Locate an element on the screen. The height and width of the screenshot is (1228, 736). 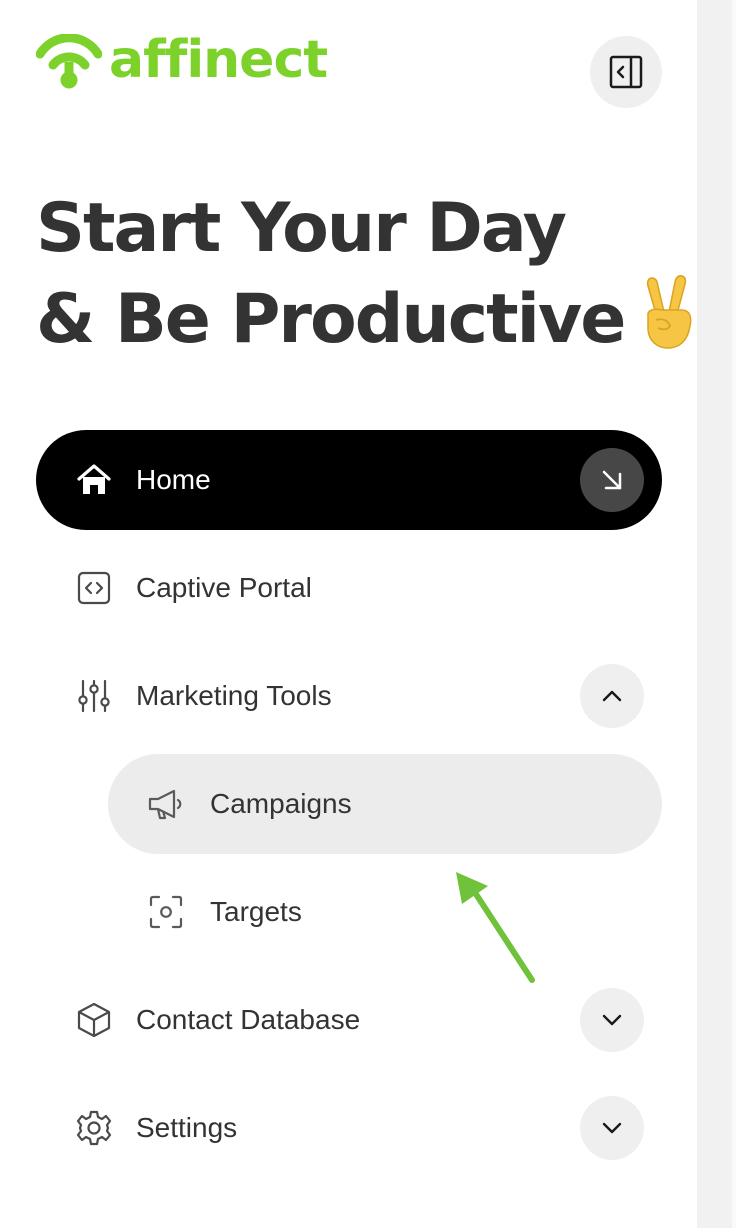
sliders-icon is located at coordinates (94, 696).